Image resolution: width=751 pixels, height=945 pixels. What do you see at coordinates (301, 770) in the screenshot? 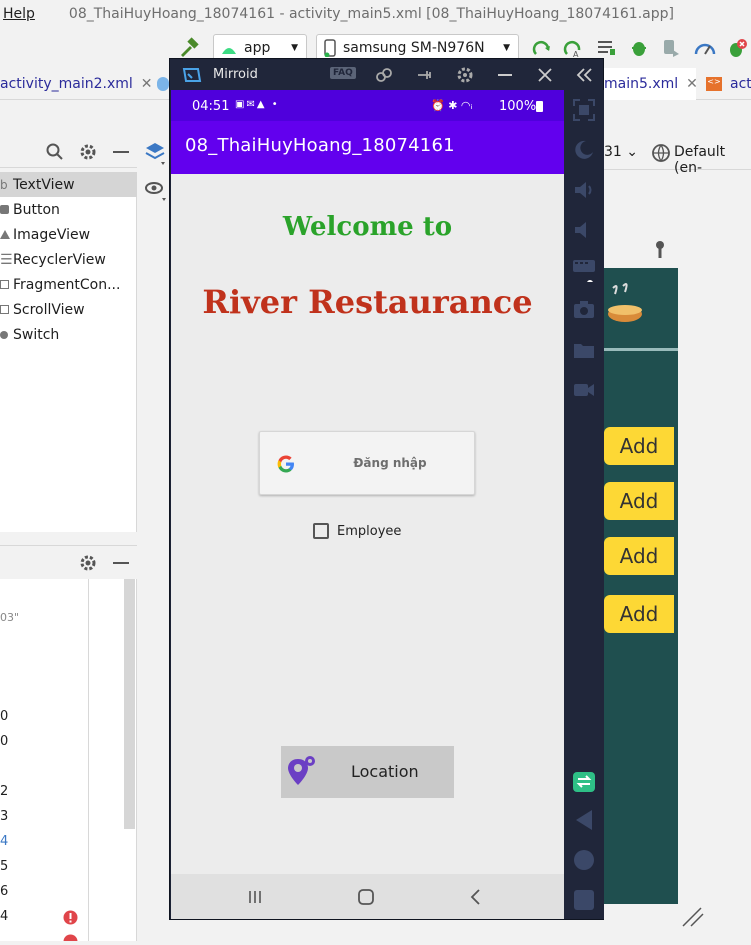
I see `location-pin-icon` at bounding box center [301, 770].